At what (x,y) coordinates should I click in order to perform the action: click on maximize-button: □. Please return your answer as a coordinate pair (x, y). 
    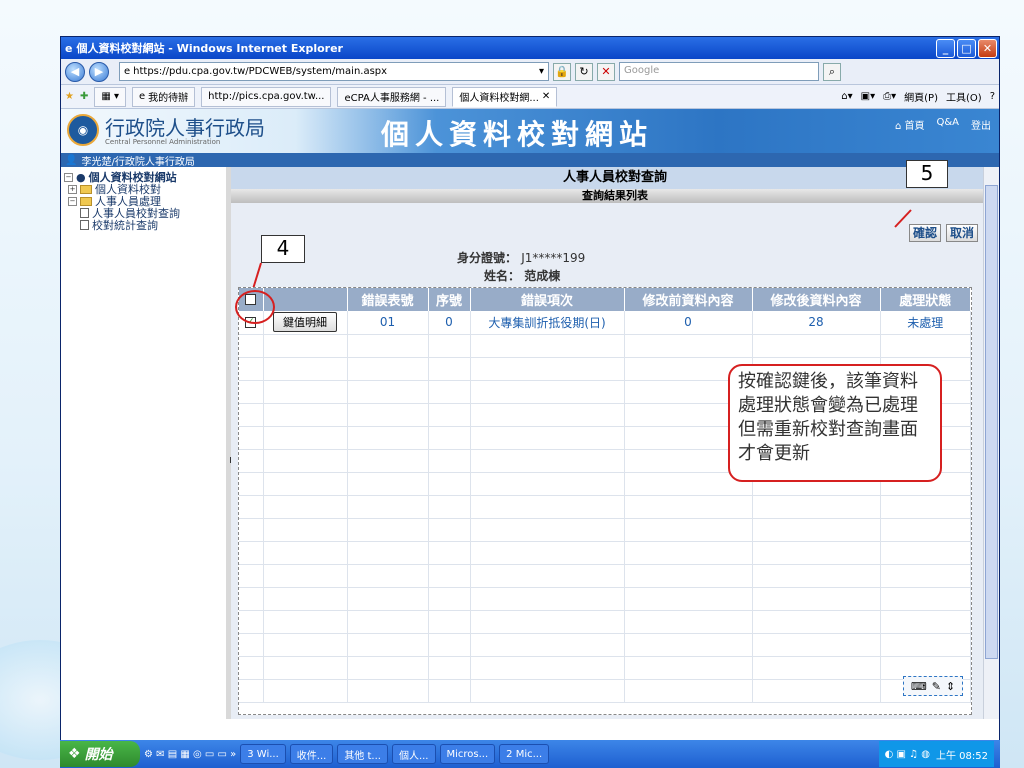
    Looking at the image, I should click on (966, 48).